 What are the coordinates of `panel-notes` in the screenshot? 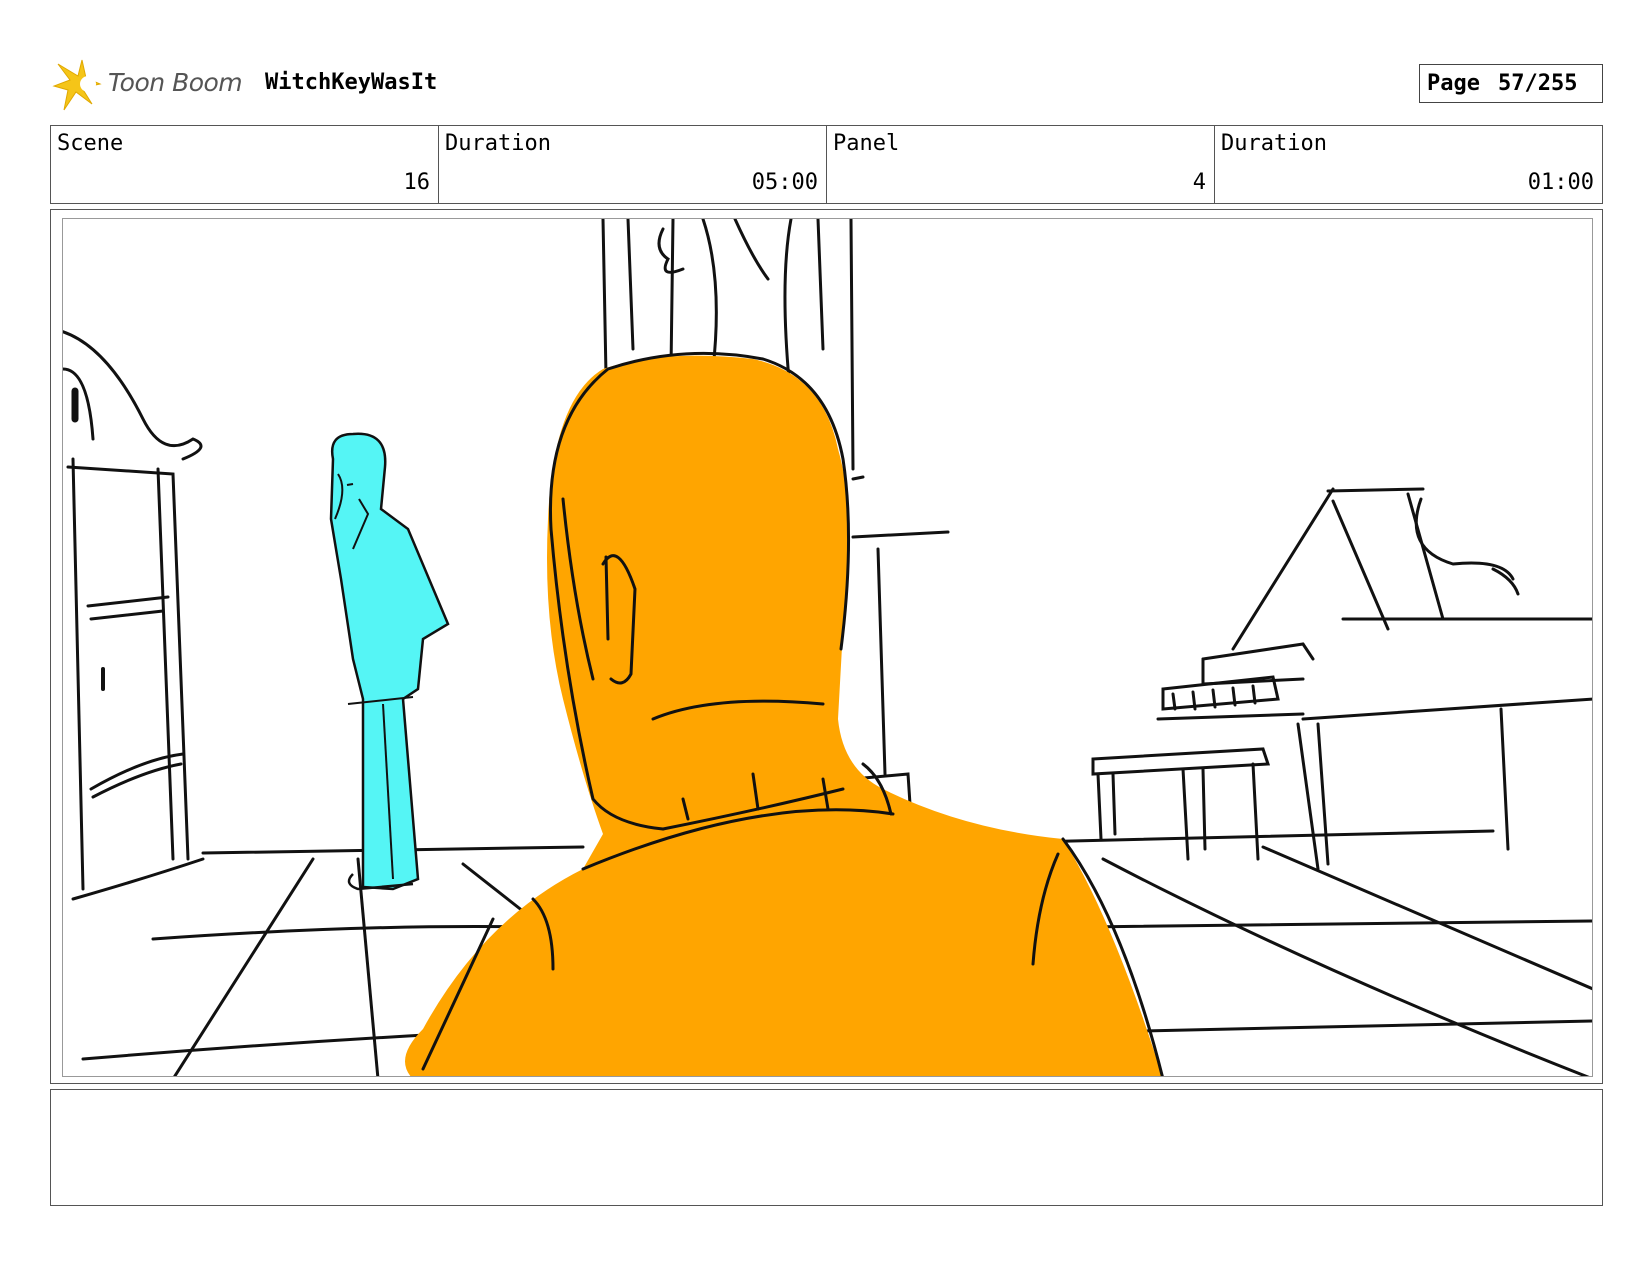 It's located at (826, 1147).